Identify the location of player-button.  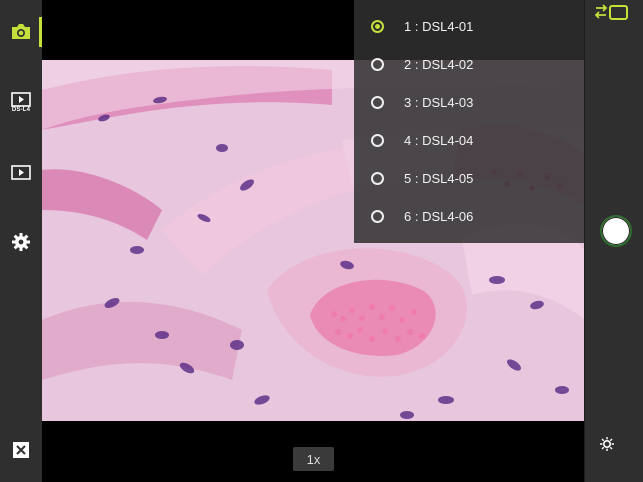
(21, 172).